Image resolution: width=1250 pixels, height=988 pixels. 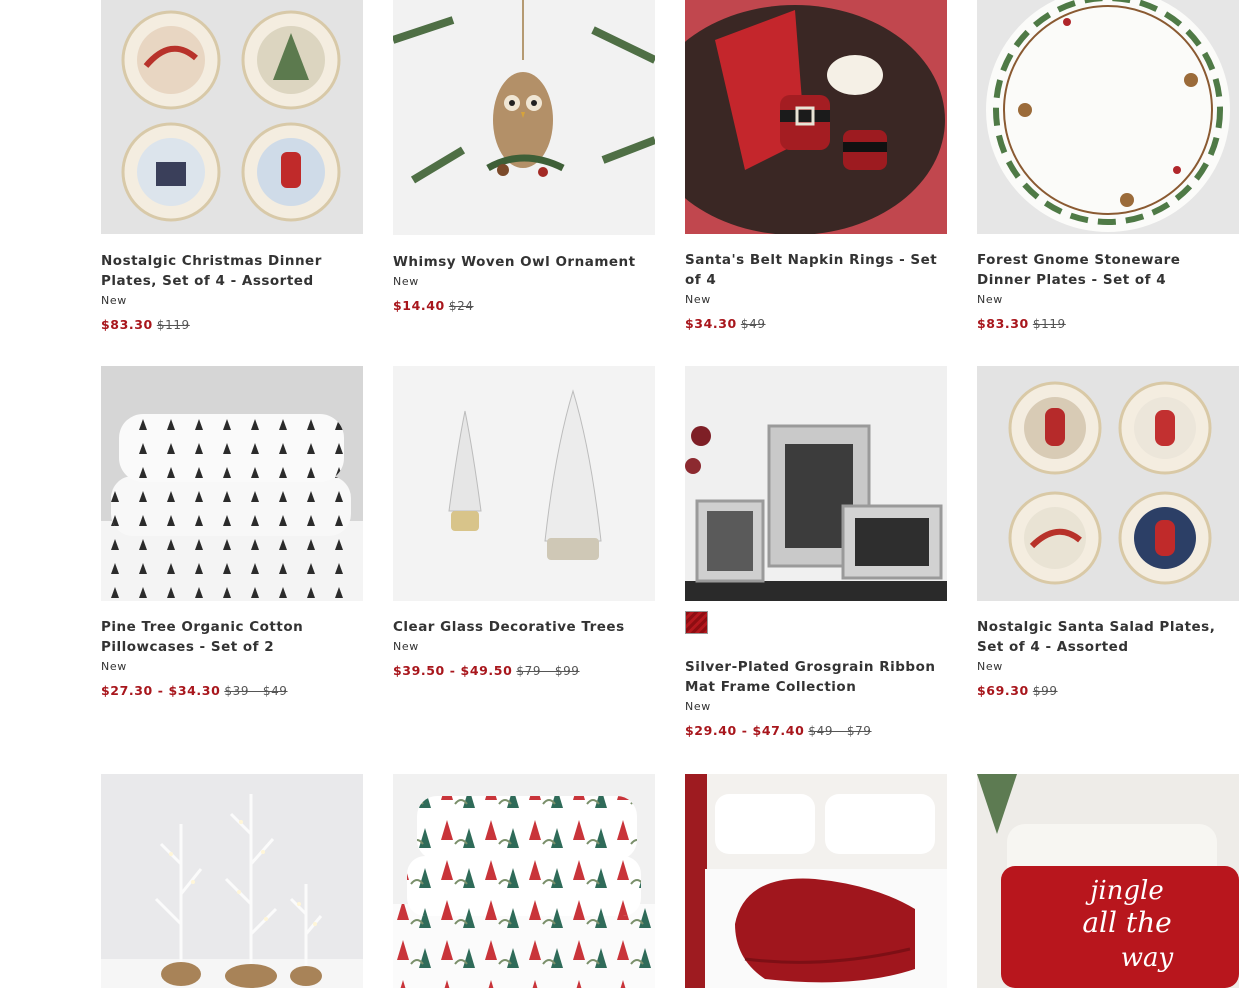 I want to click on product-card: jingle all the way, so click(x=1108, y=881).